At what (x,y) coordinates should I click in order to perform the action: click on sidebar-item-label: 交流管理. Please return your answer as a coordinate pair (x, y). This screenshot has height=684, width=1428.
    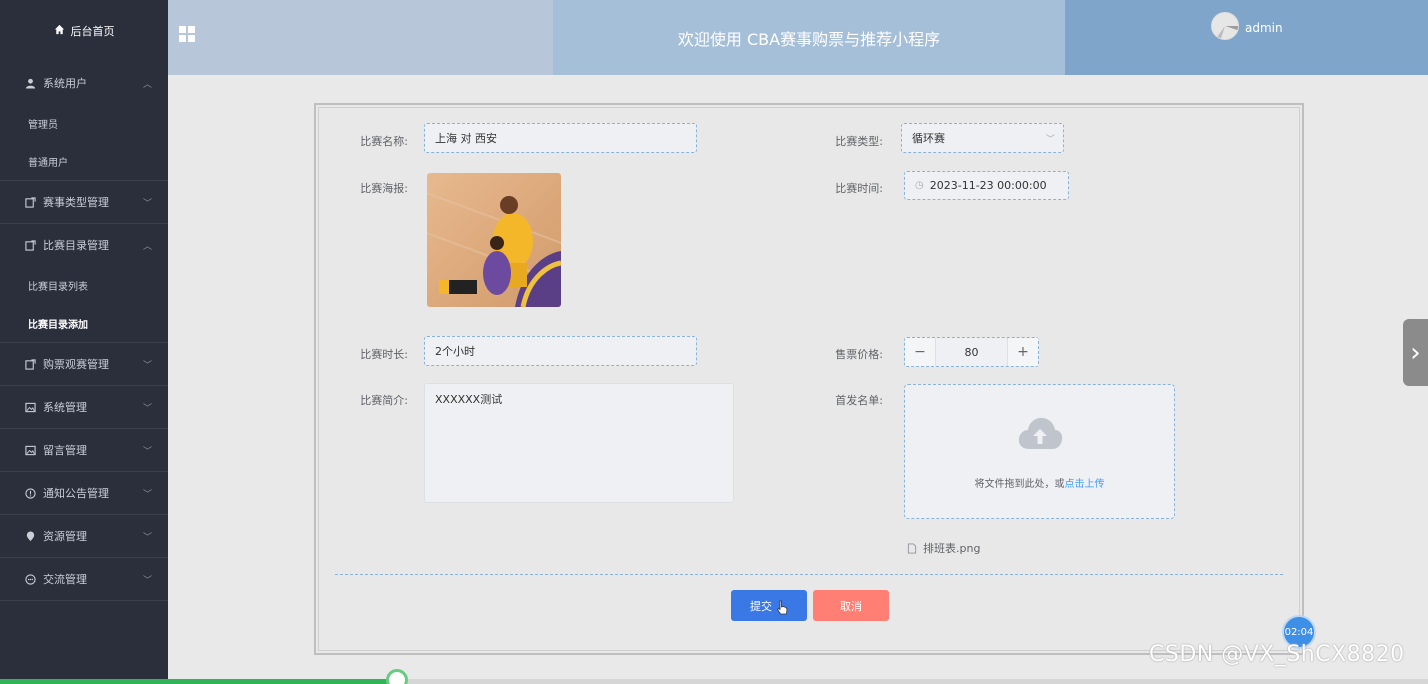
    Looking at the image, I should click on (65, 579).